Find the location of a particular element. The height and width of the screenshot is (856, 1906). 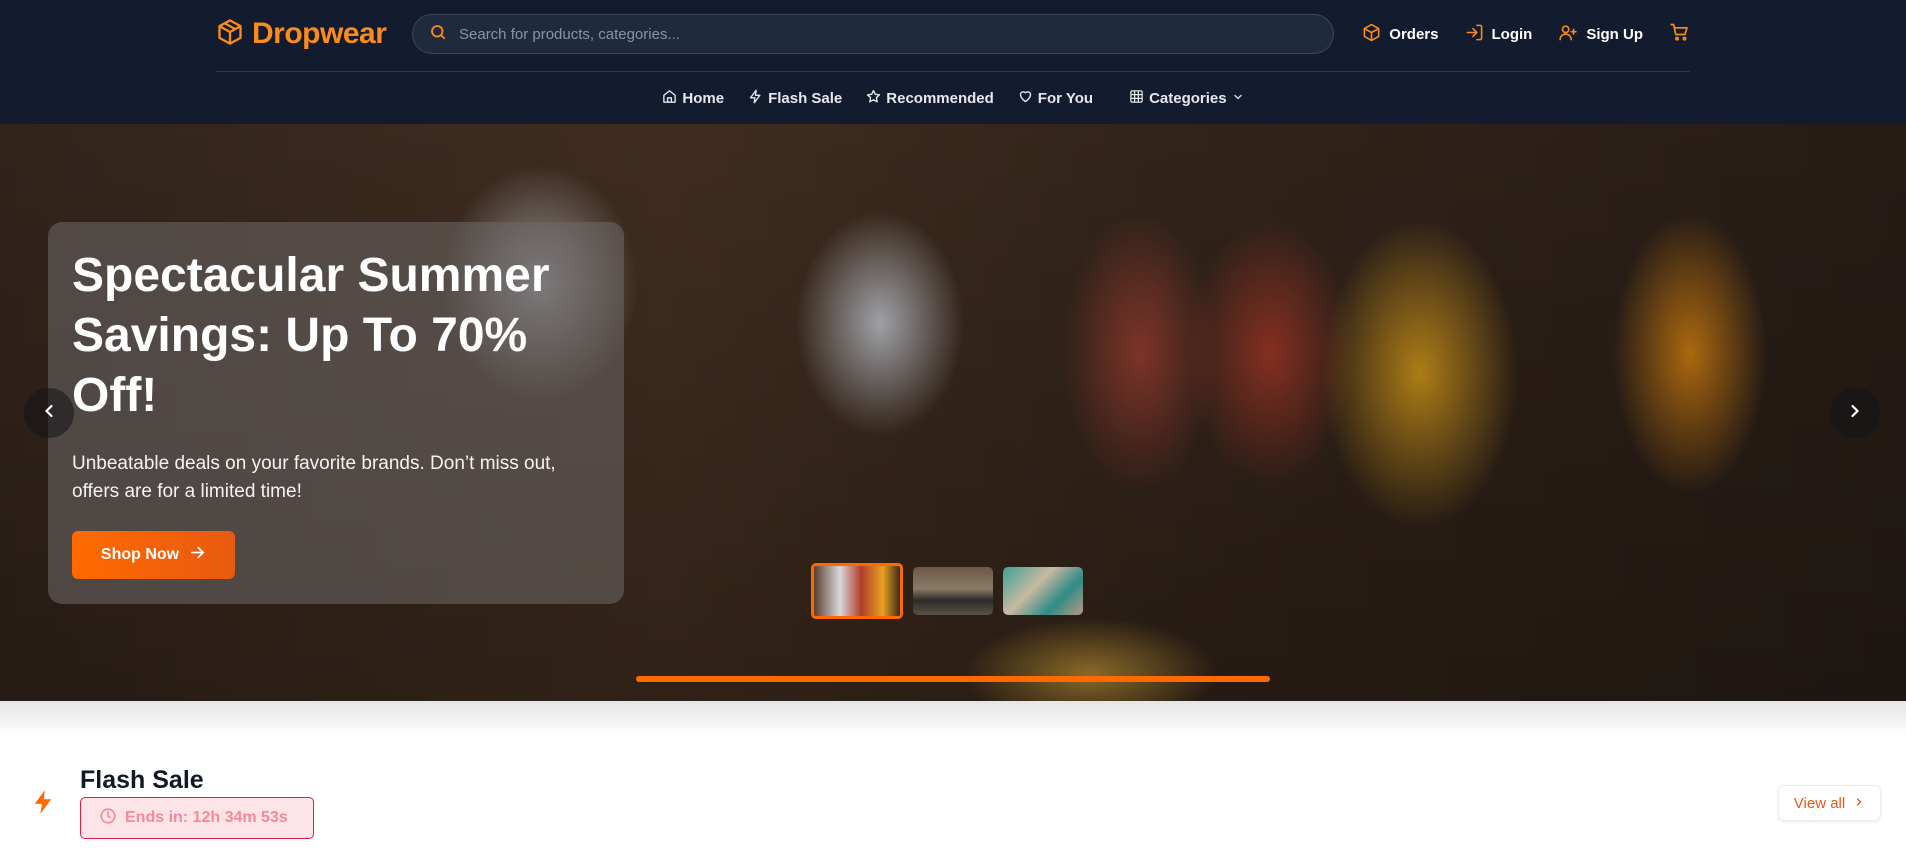

header-divider is located at coordinates (953, 71).